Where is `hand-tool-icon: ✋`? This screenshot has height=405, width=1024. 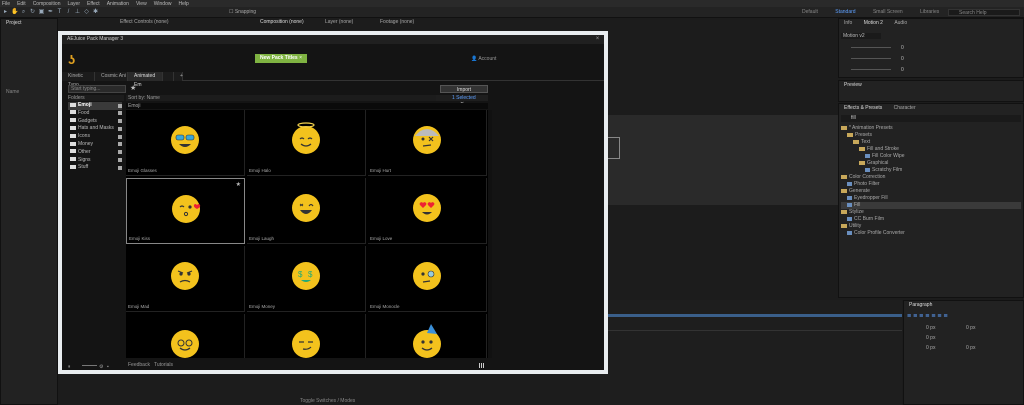 hand-tool-icon: ✋ is located at coordinates (14, 12).